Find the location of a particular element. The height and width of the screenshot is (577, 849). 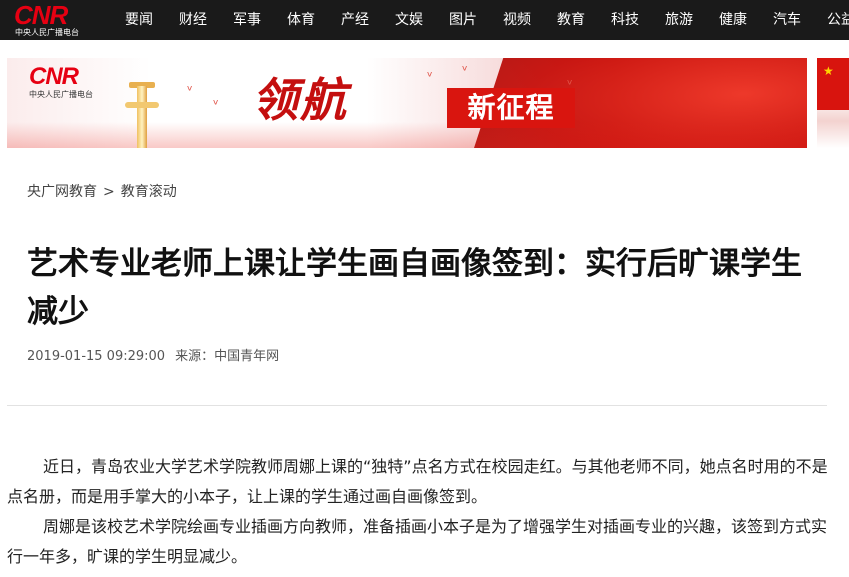

nav-item-shipin: 视频 is located at coordinates (517, 20).